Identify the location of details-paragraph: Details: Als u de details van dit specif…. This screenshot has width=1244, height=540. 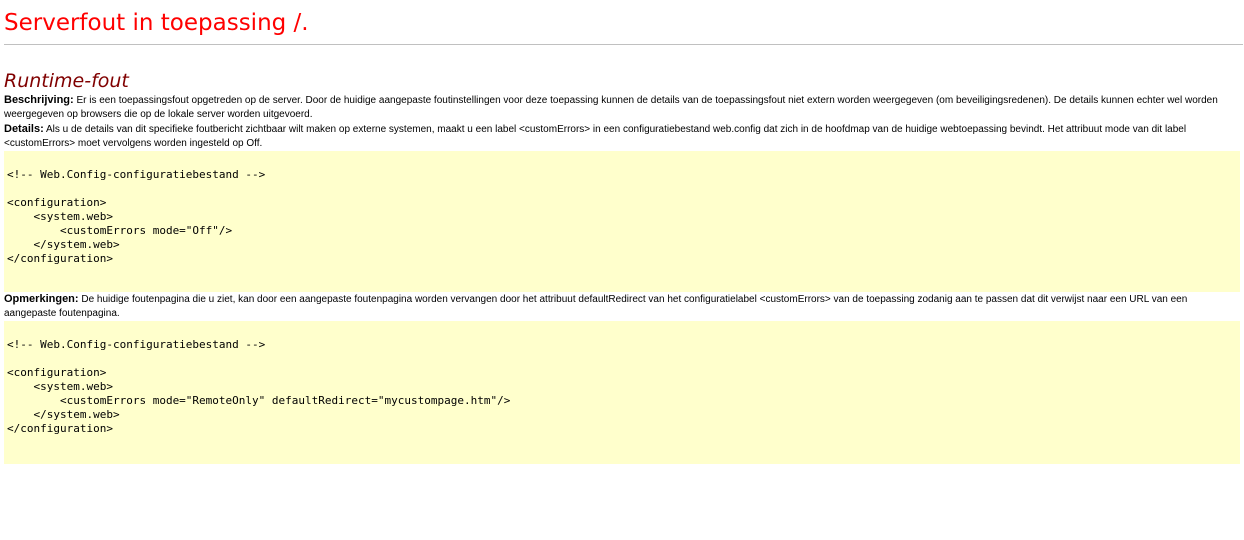
(616, 136).